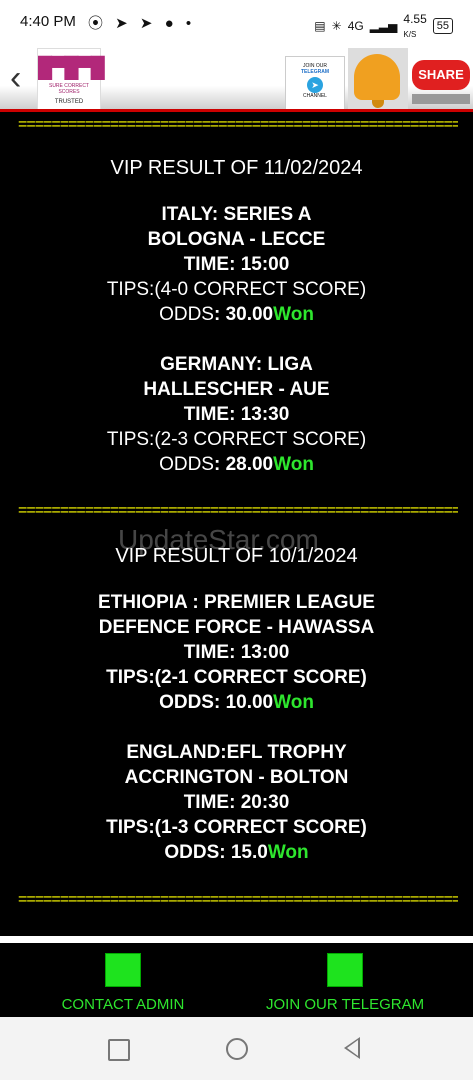 The height and width of the screenshot is (1080, 473). I want to click on status-time: 4:40 PM, so click(48, 21).